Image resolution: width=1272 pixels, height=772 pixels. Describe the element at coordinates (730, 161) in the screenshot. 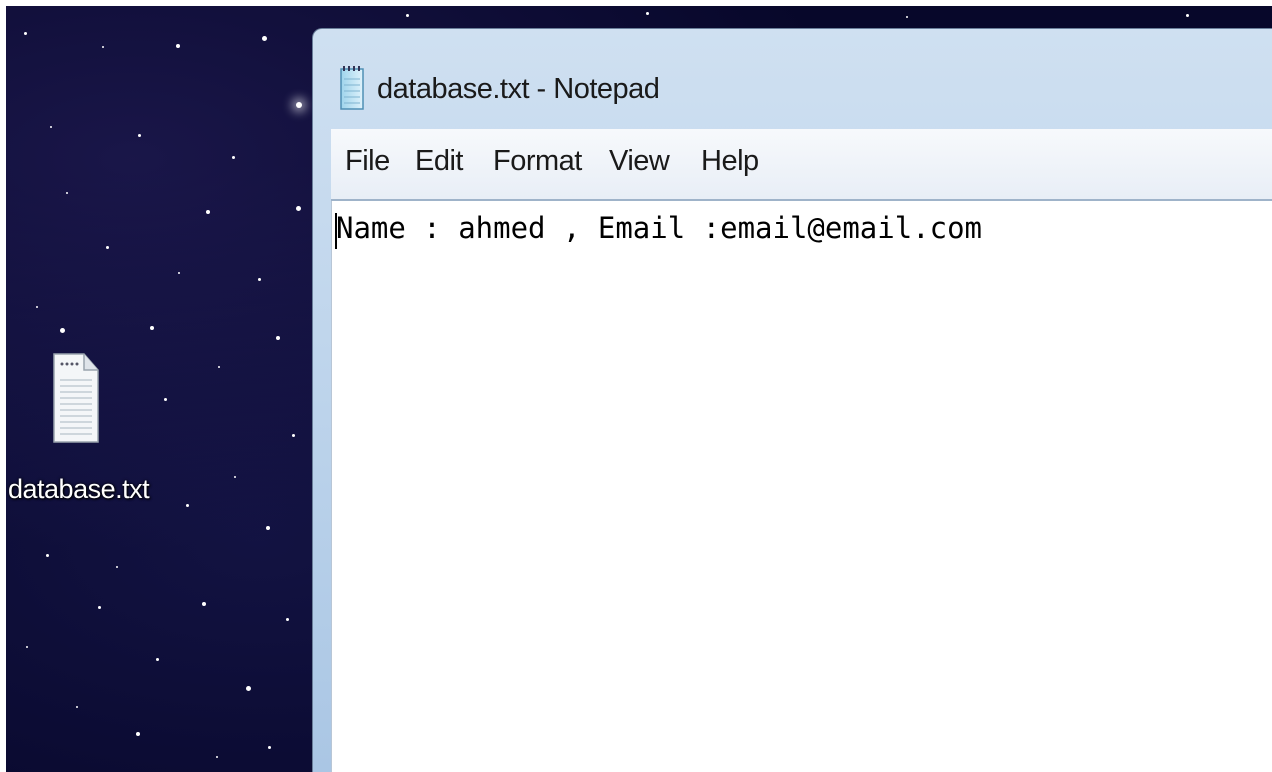

I see `menu-help: Help` at that location.